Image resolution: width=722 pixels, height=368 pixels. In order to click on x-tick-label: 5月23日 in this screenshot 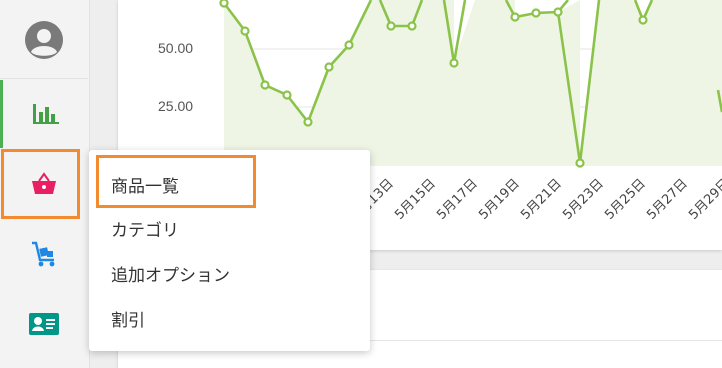, I will do `click(583, 199)`.